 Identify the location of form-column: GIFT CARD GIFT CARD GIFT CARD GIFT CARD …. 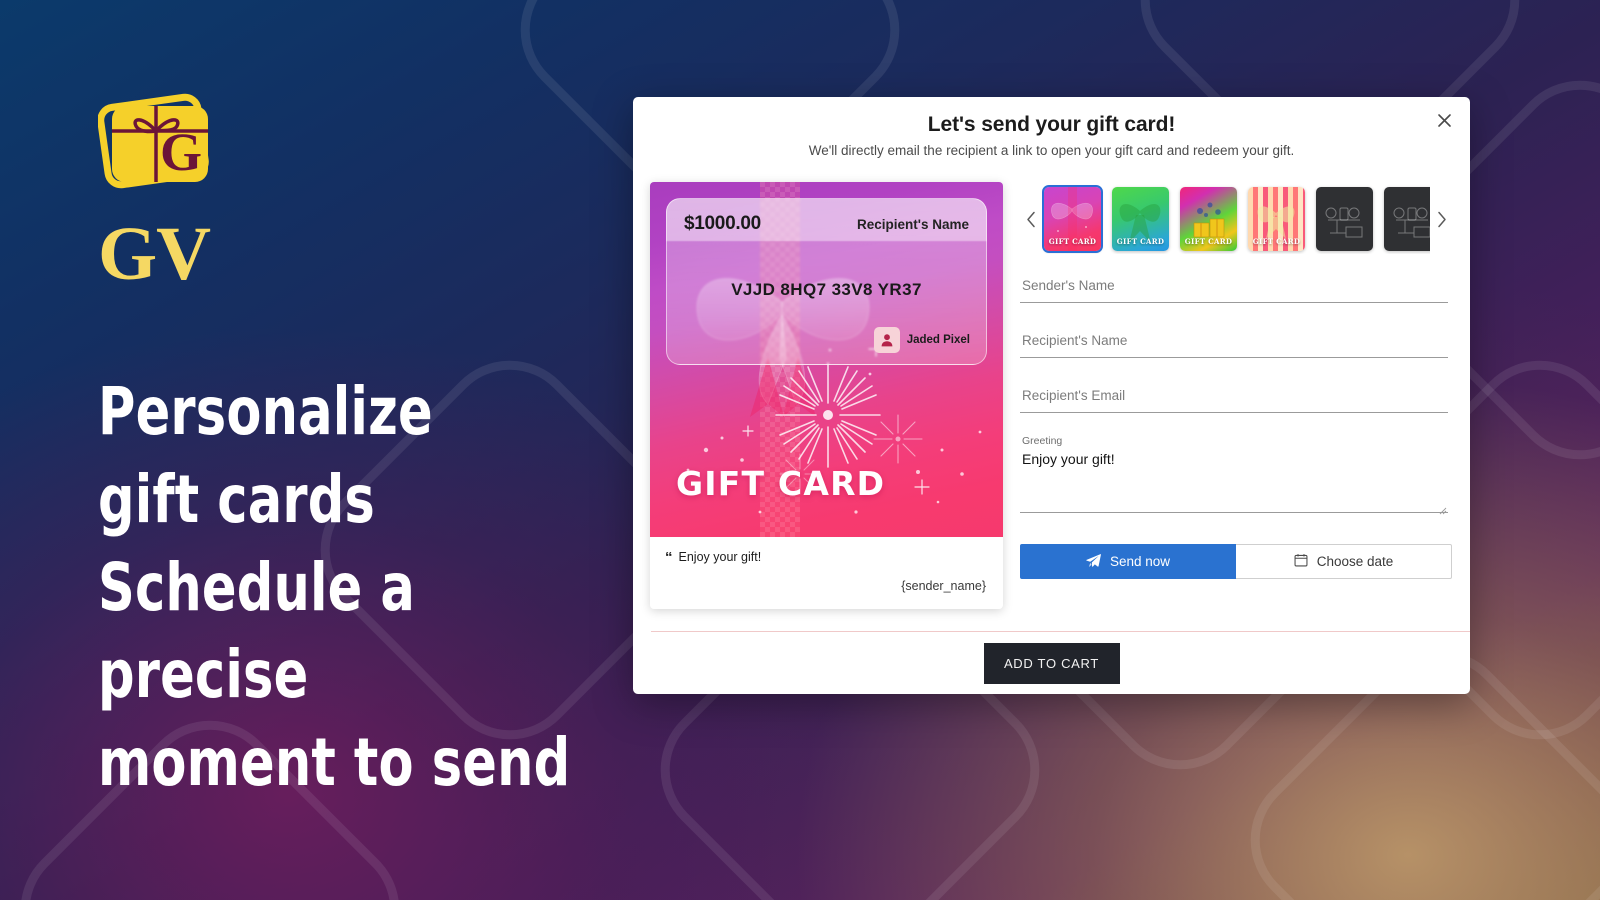
(1236, 395).